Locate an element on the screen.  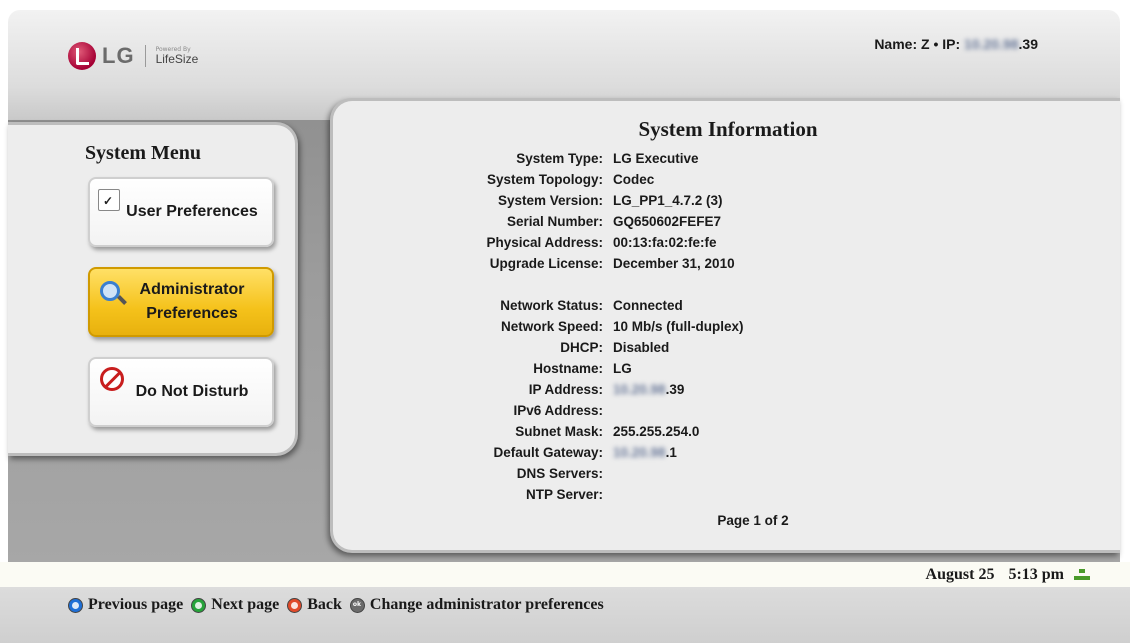
info-label: System Version: is located at coordinates (550, 200).